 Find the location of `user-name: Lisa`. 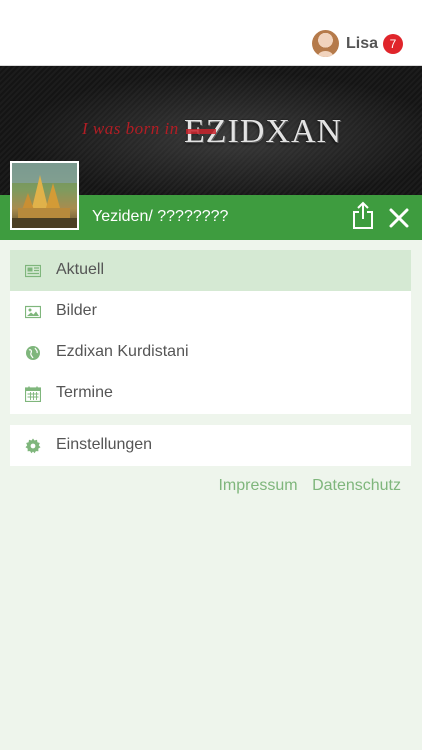

user-name: Lisa is located at coordinates (362, 44).